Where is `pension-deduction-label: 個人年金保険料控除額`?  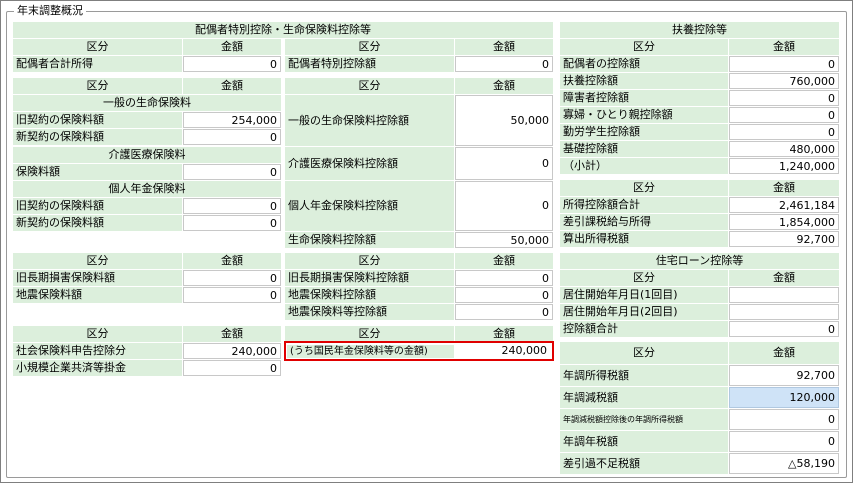 pension-deduction-label: 個人年金保険料控除額 is located at coordinates (369, 206).